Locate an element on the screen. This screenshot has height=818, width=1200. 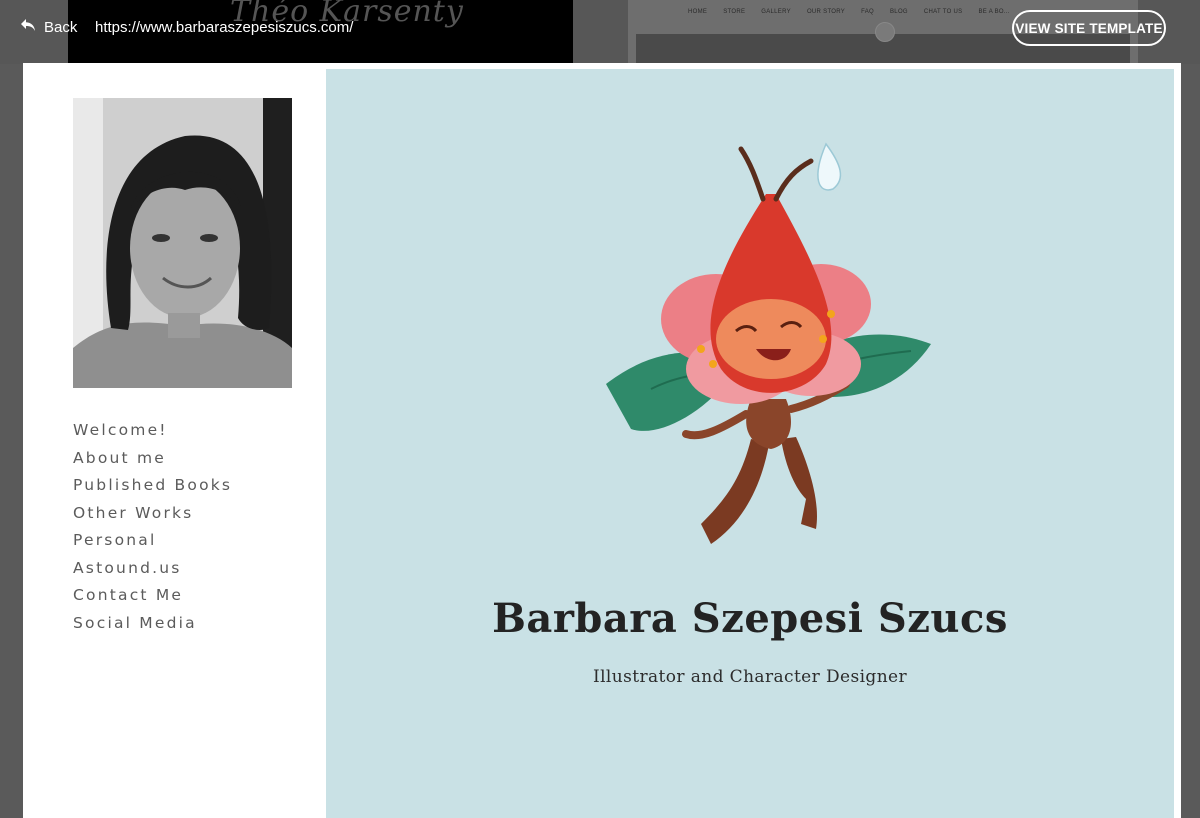
nav-item-personal: Personal is located at coordinates (152, 541).